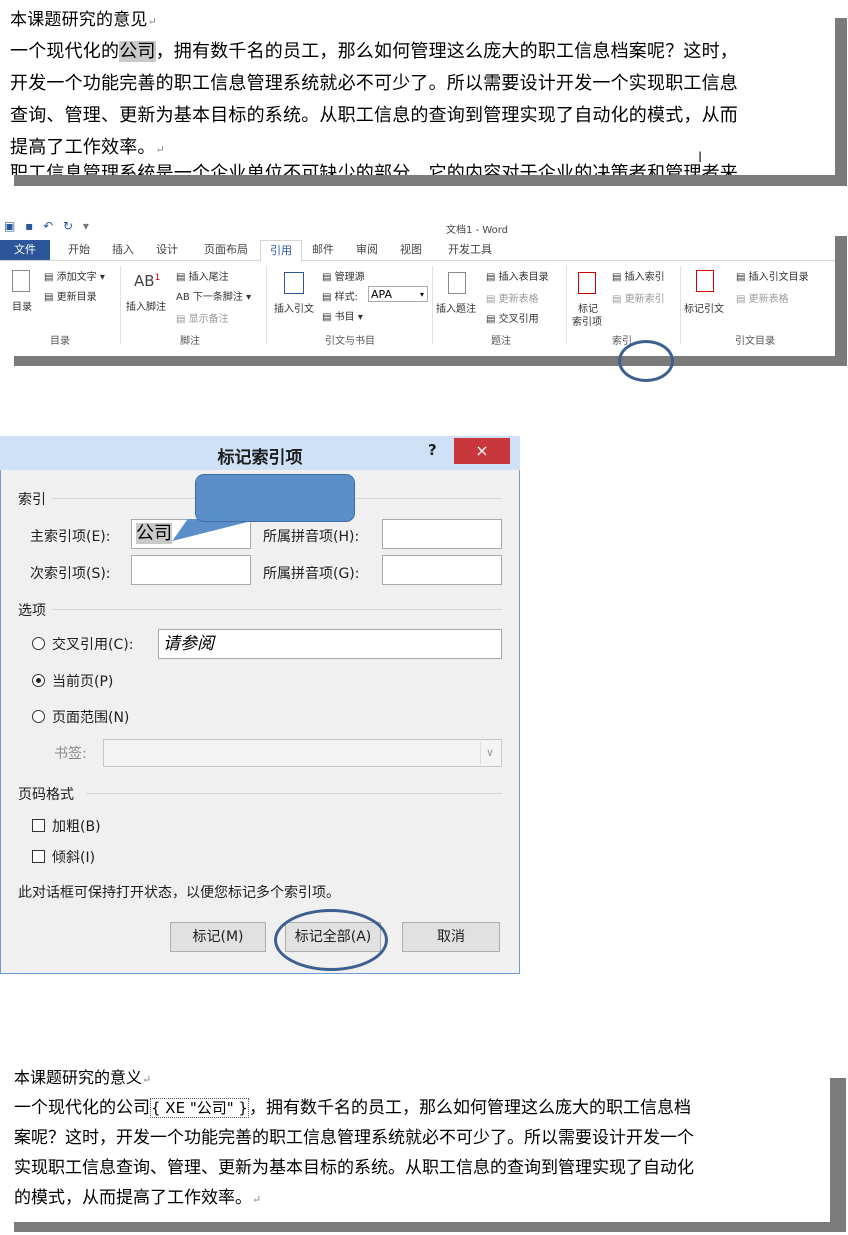  Describe the element at coordinates (38, 856) in the screenshot. I see `italic-checkbox` at that location.